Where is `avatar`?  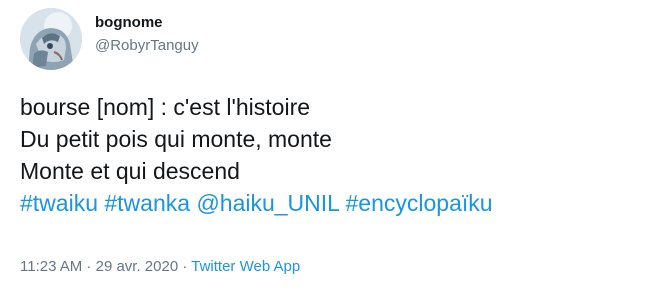
avatar is located at coordinates (51, 39).